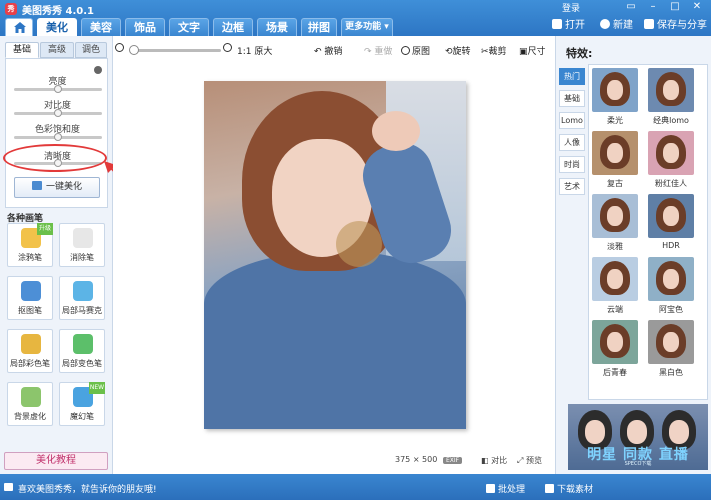  What do you see at coordinates (512, 490) in the screenshot?
I see `batch-label: 批处理` at bounding box center [512, 490].